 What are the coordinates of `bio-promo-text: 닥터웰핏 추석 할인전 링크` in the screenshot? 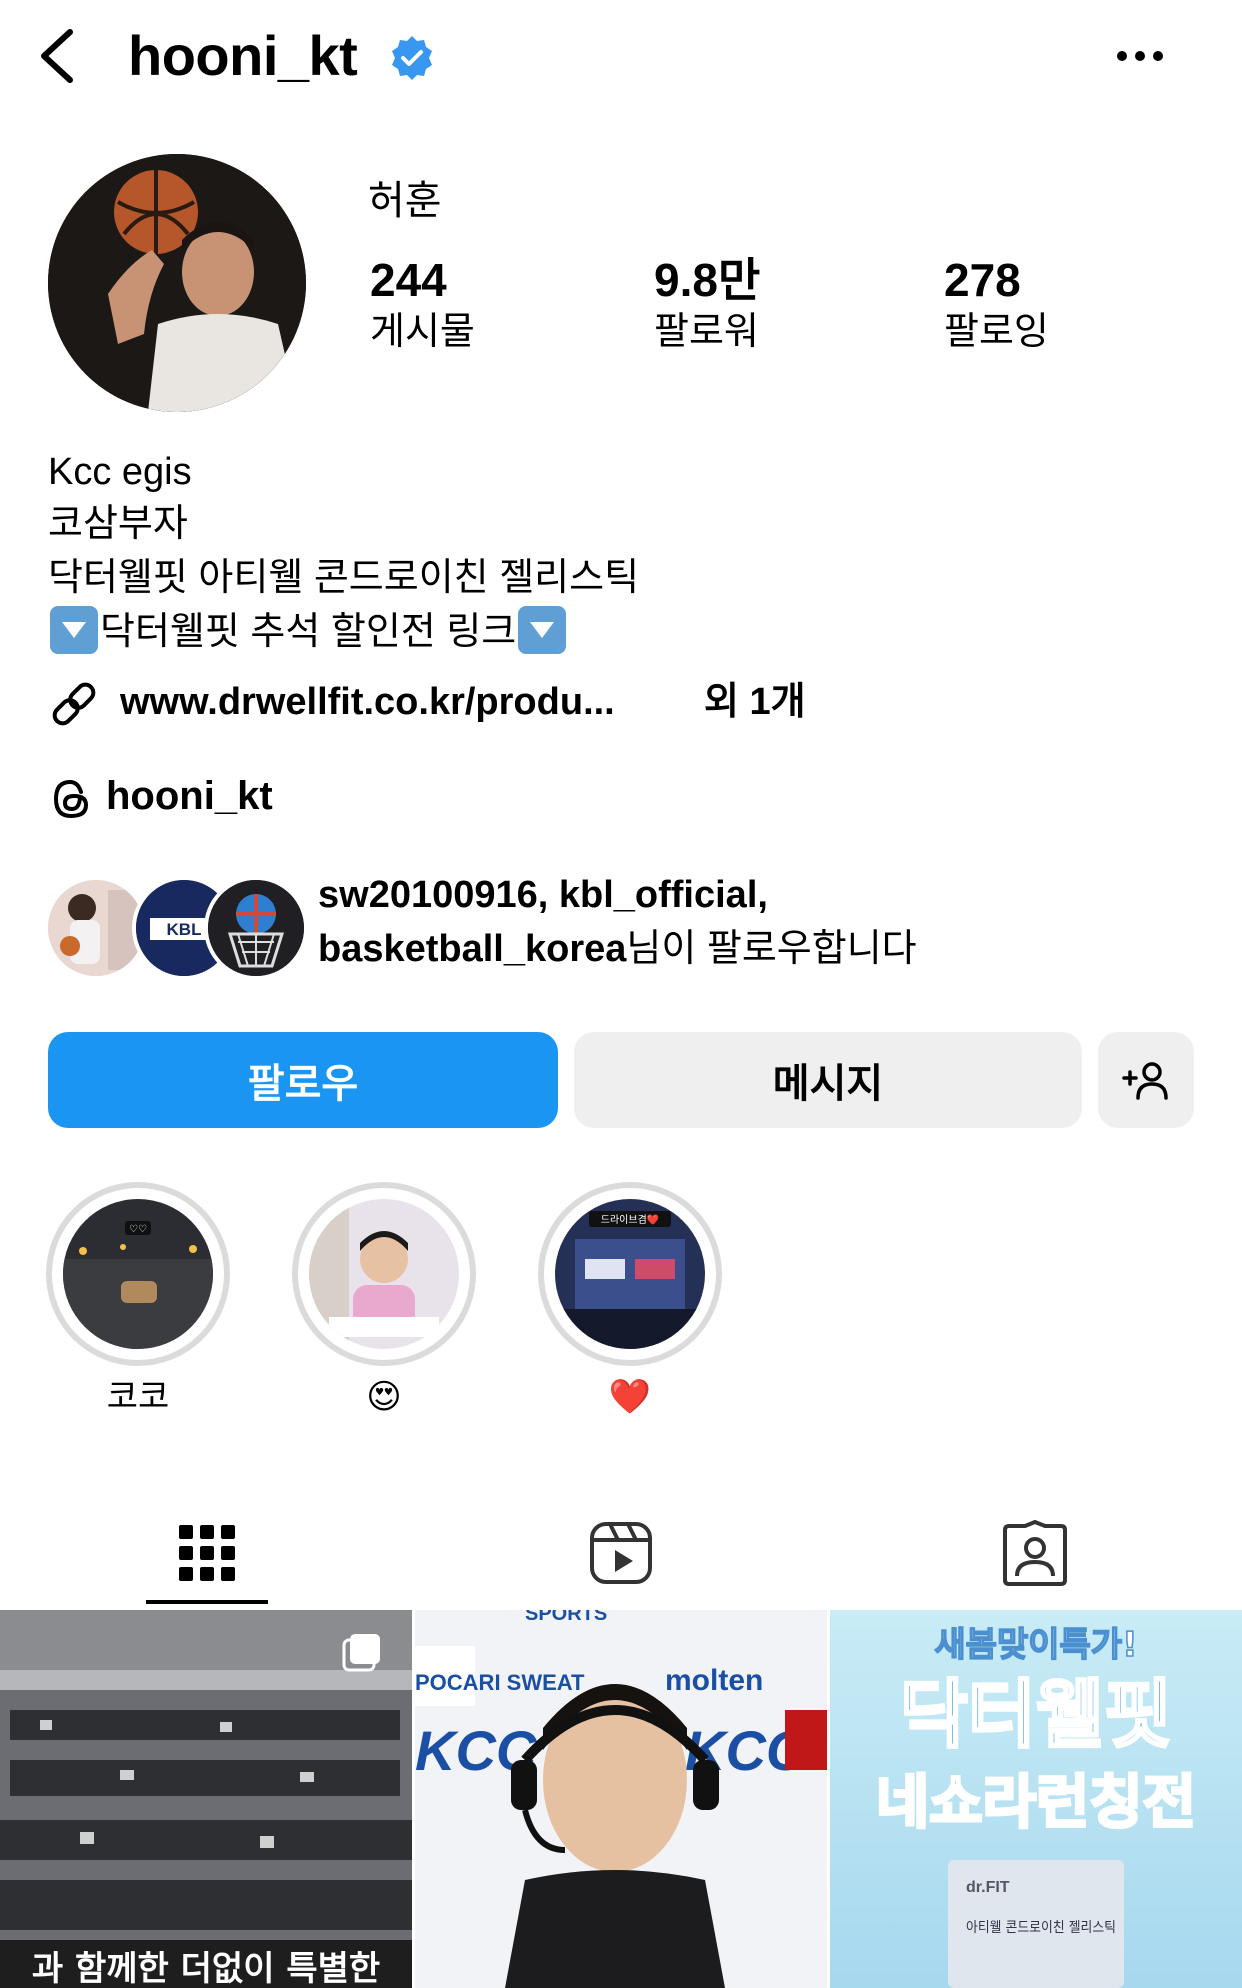 It's located at (308, 632).